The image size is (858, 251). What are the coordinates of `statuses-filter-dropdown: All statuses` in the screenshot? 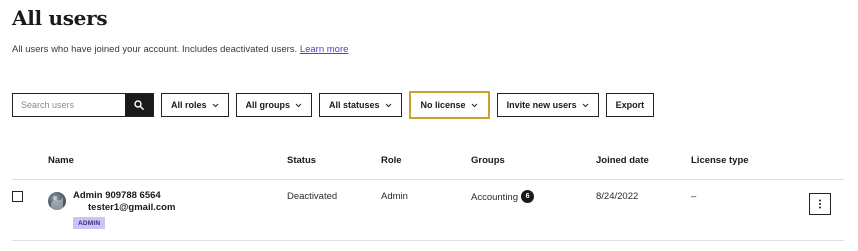 It's located at (360, 105).